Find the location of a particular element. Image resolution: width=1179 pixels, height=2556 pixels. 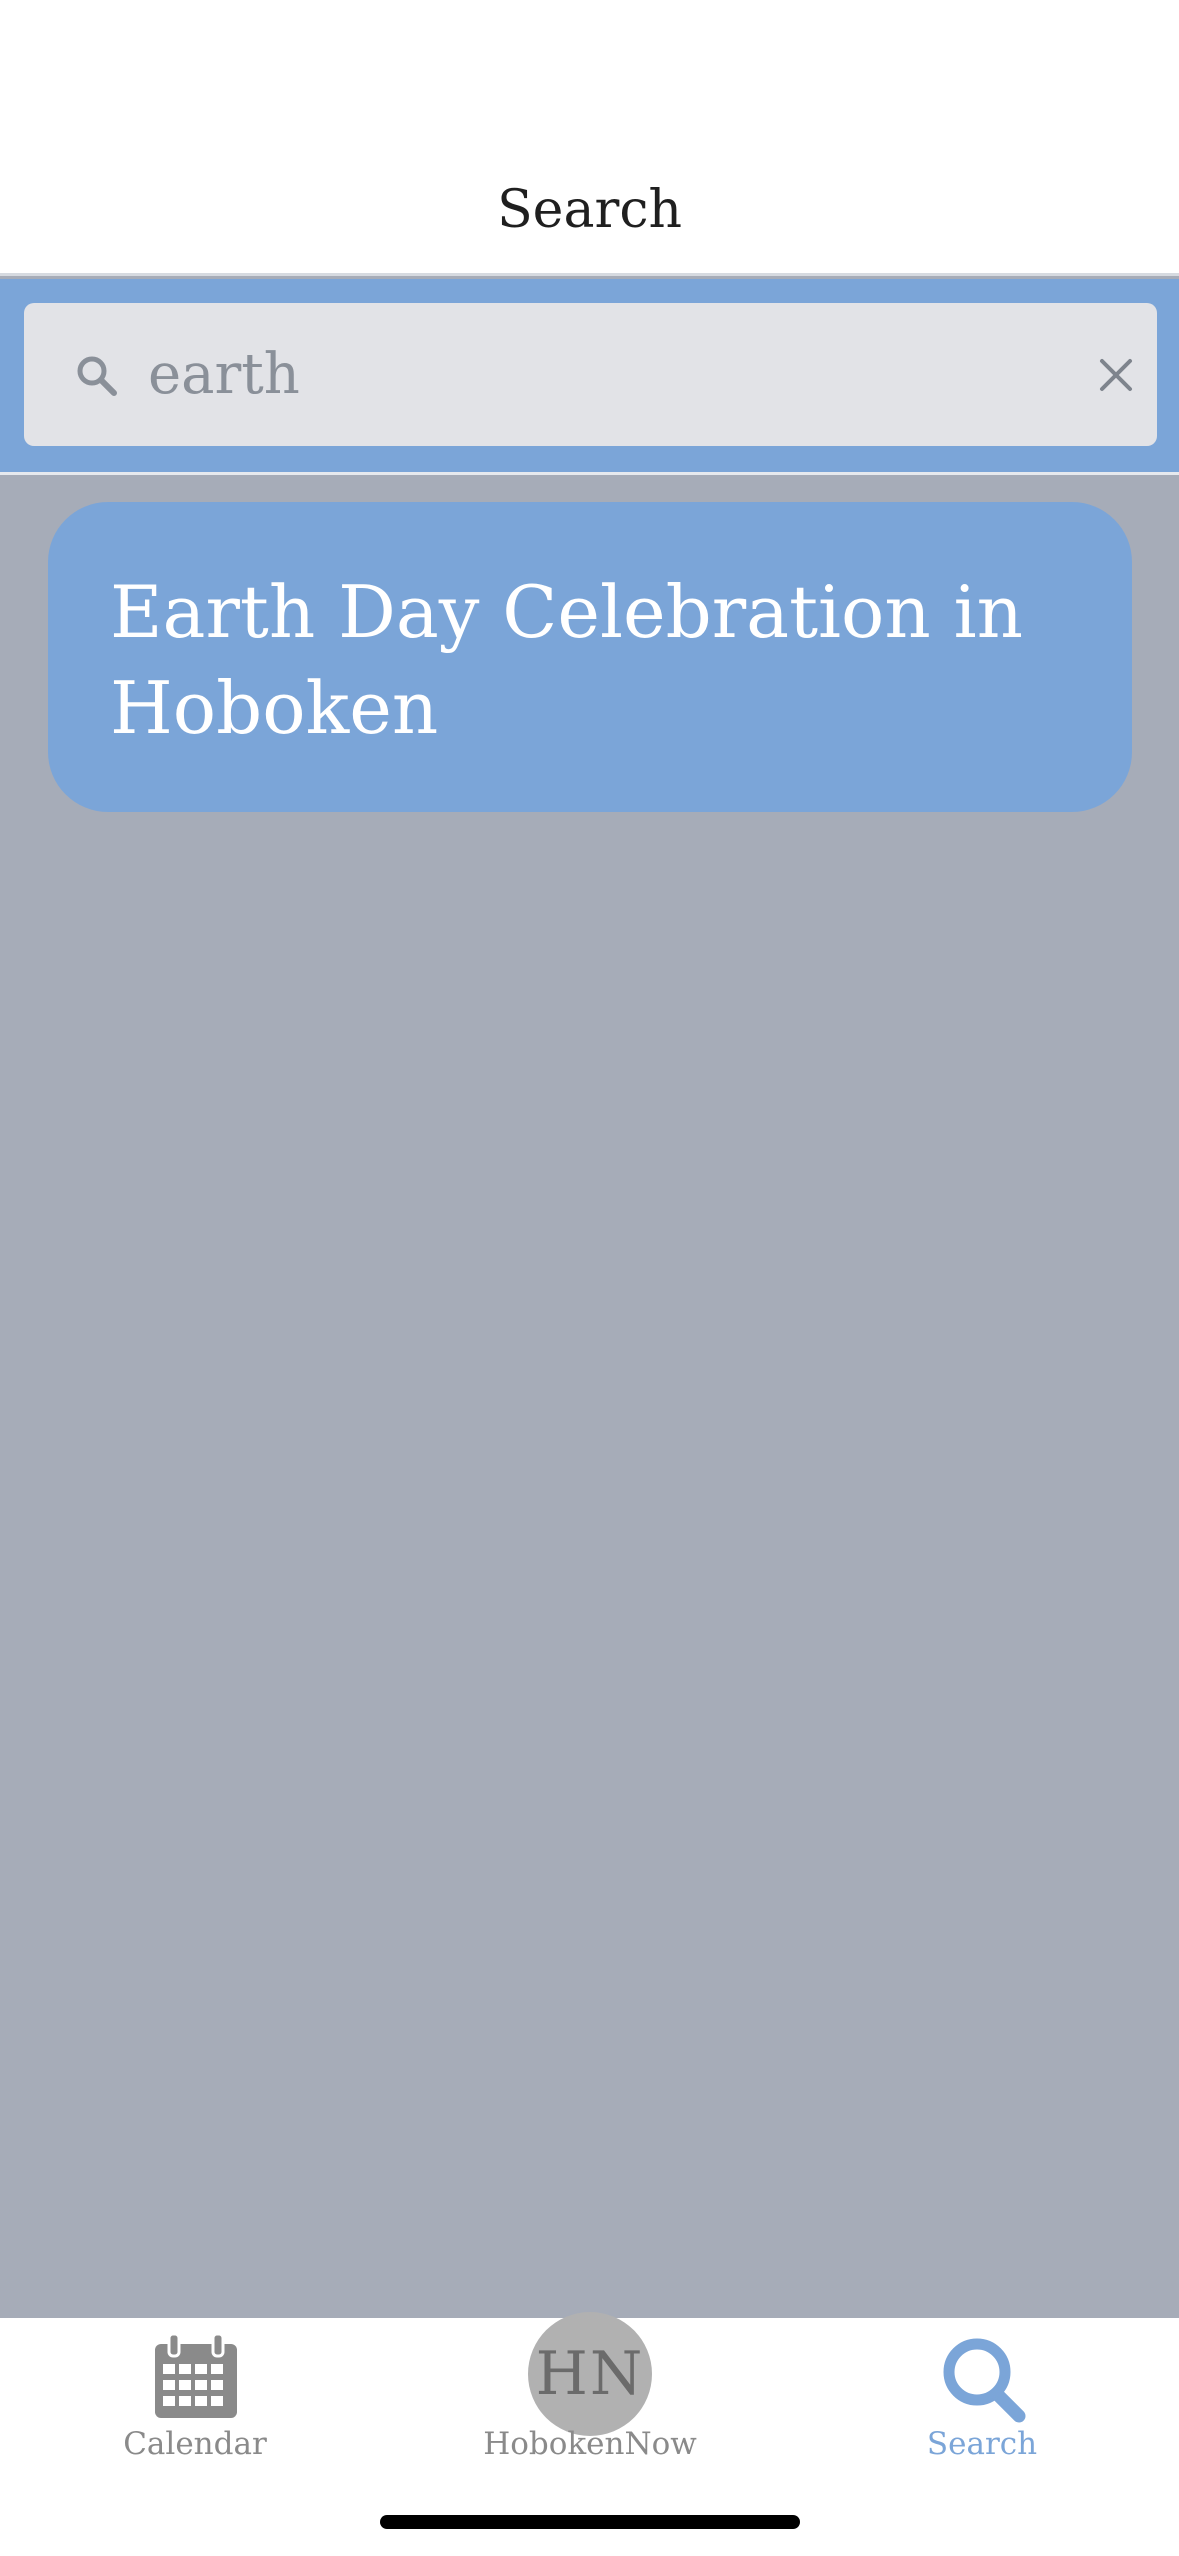

tab-search: Search is located at coordinates (982, 2398).